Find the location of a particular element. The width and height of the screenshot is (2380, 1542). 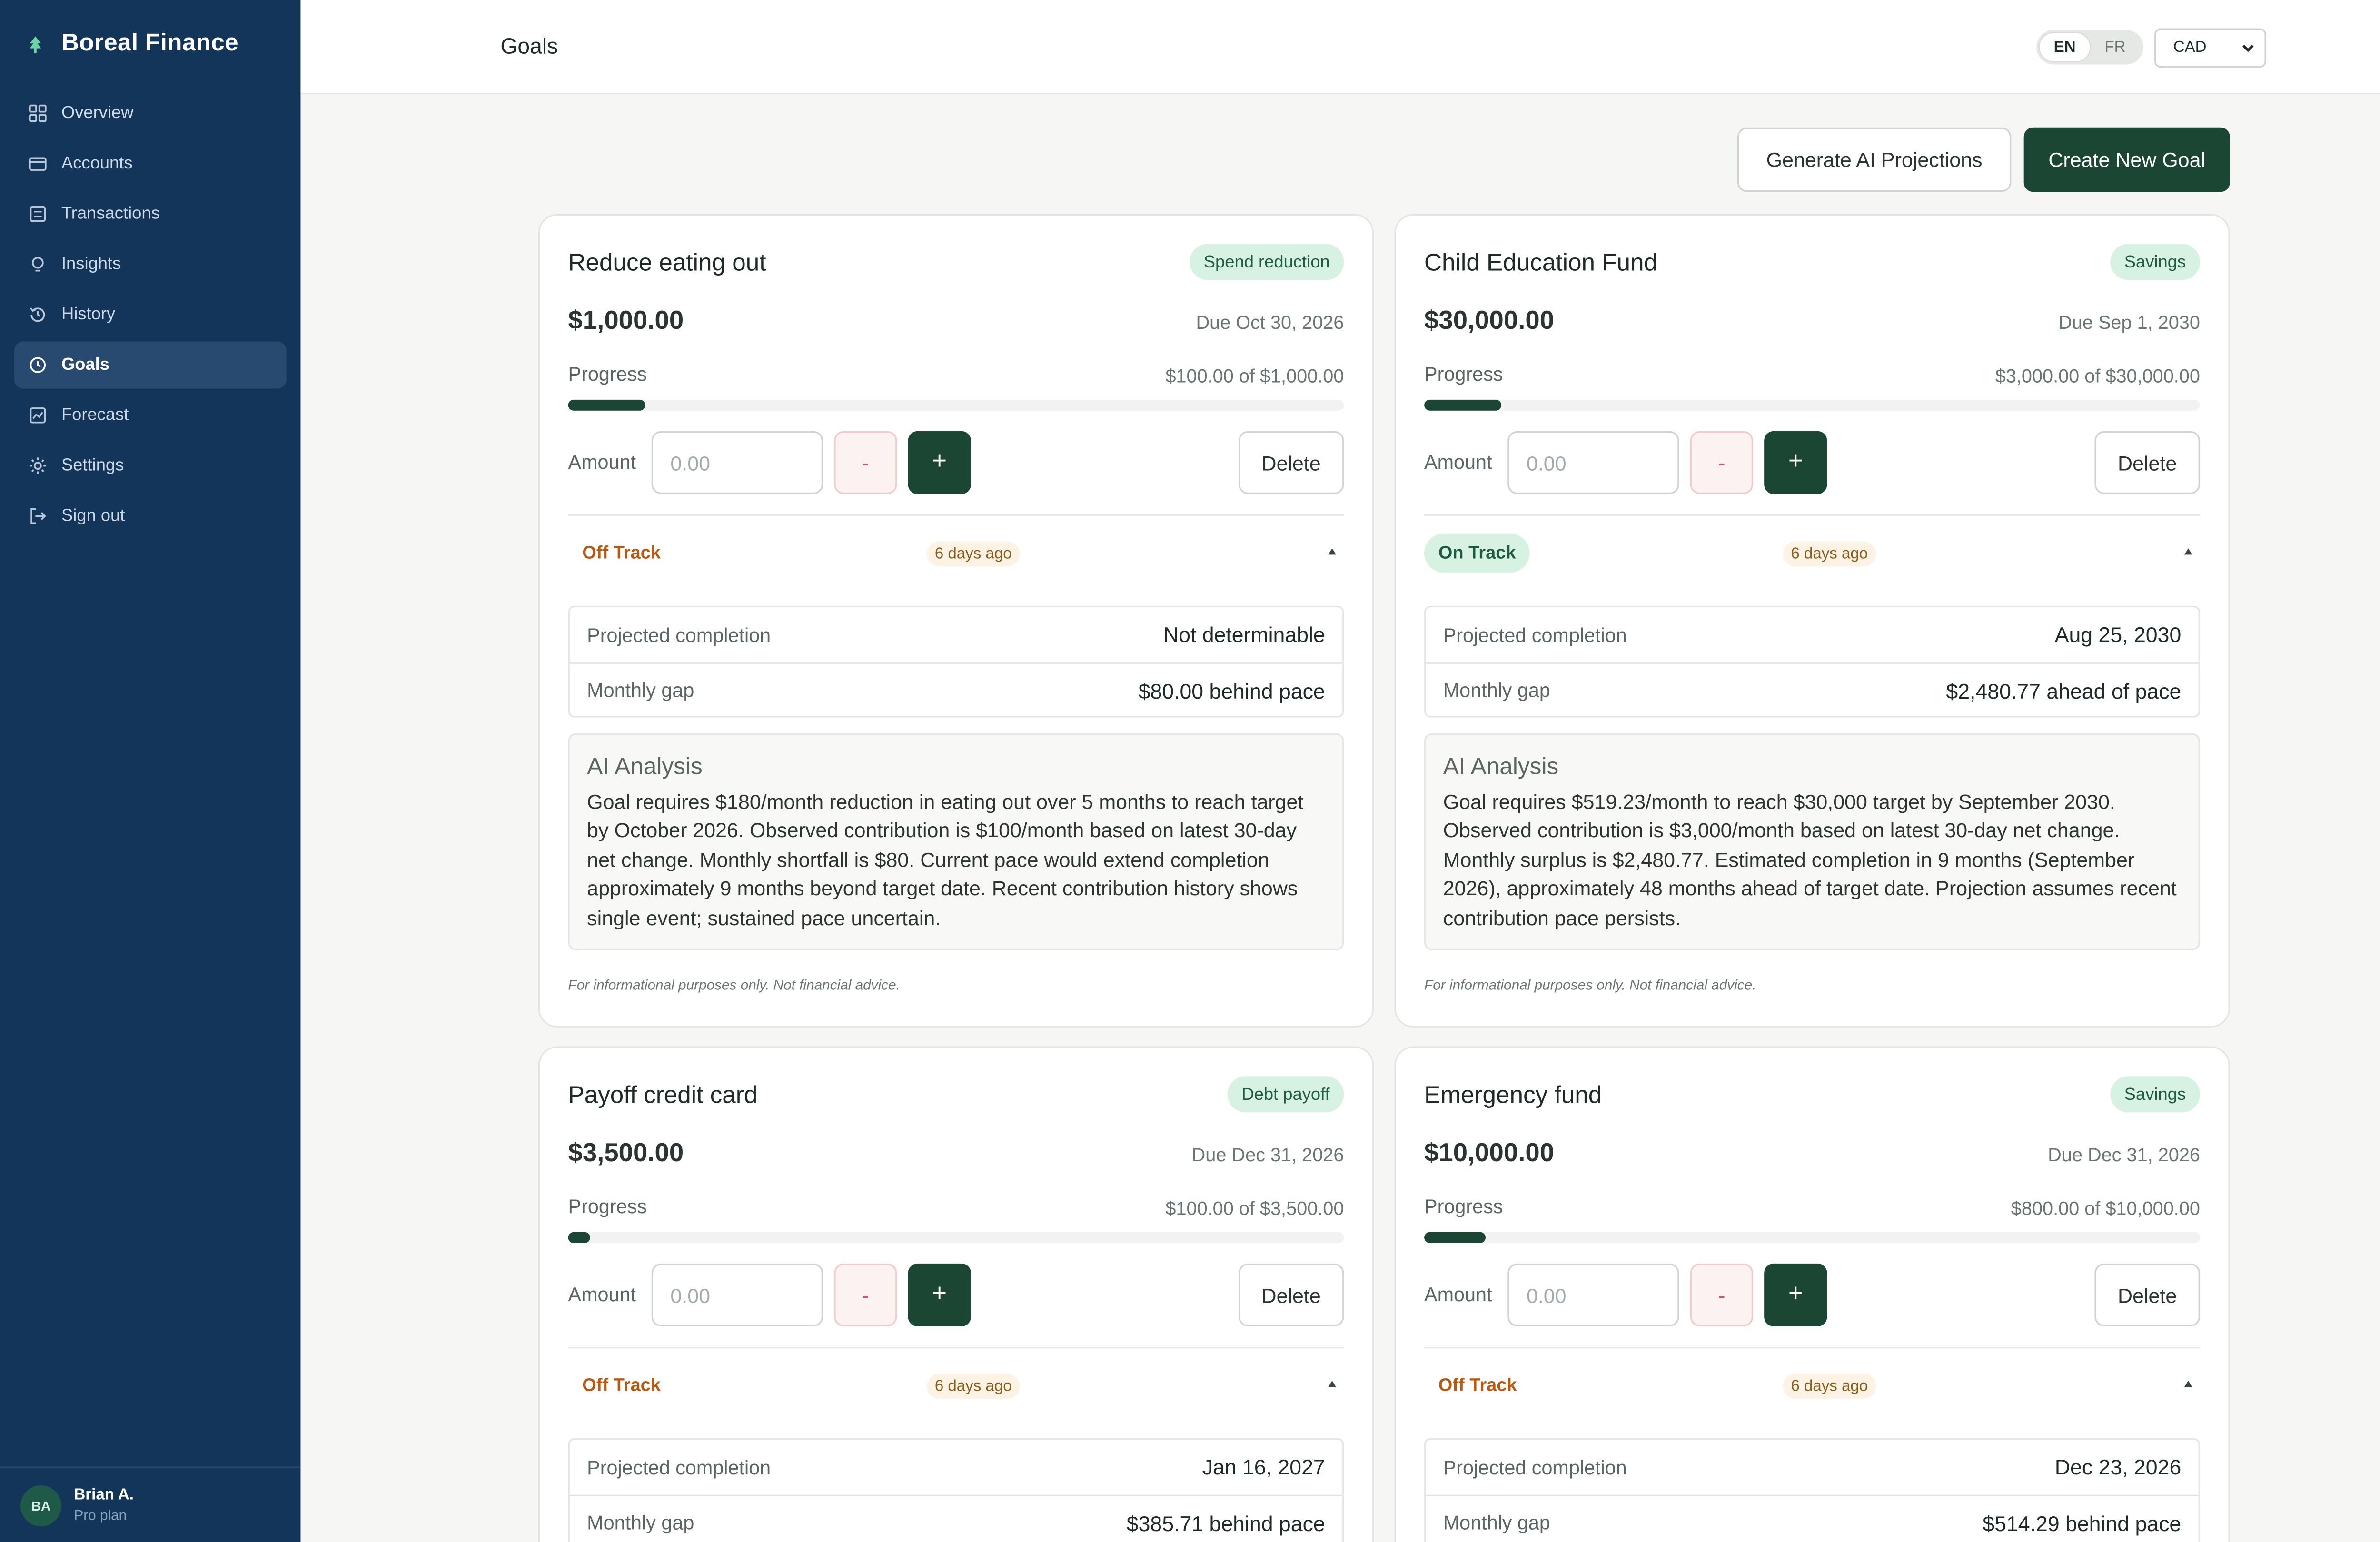

brand: Boreal Finance is located at coordinates (150, 44).